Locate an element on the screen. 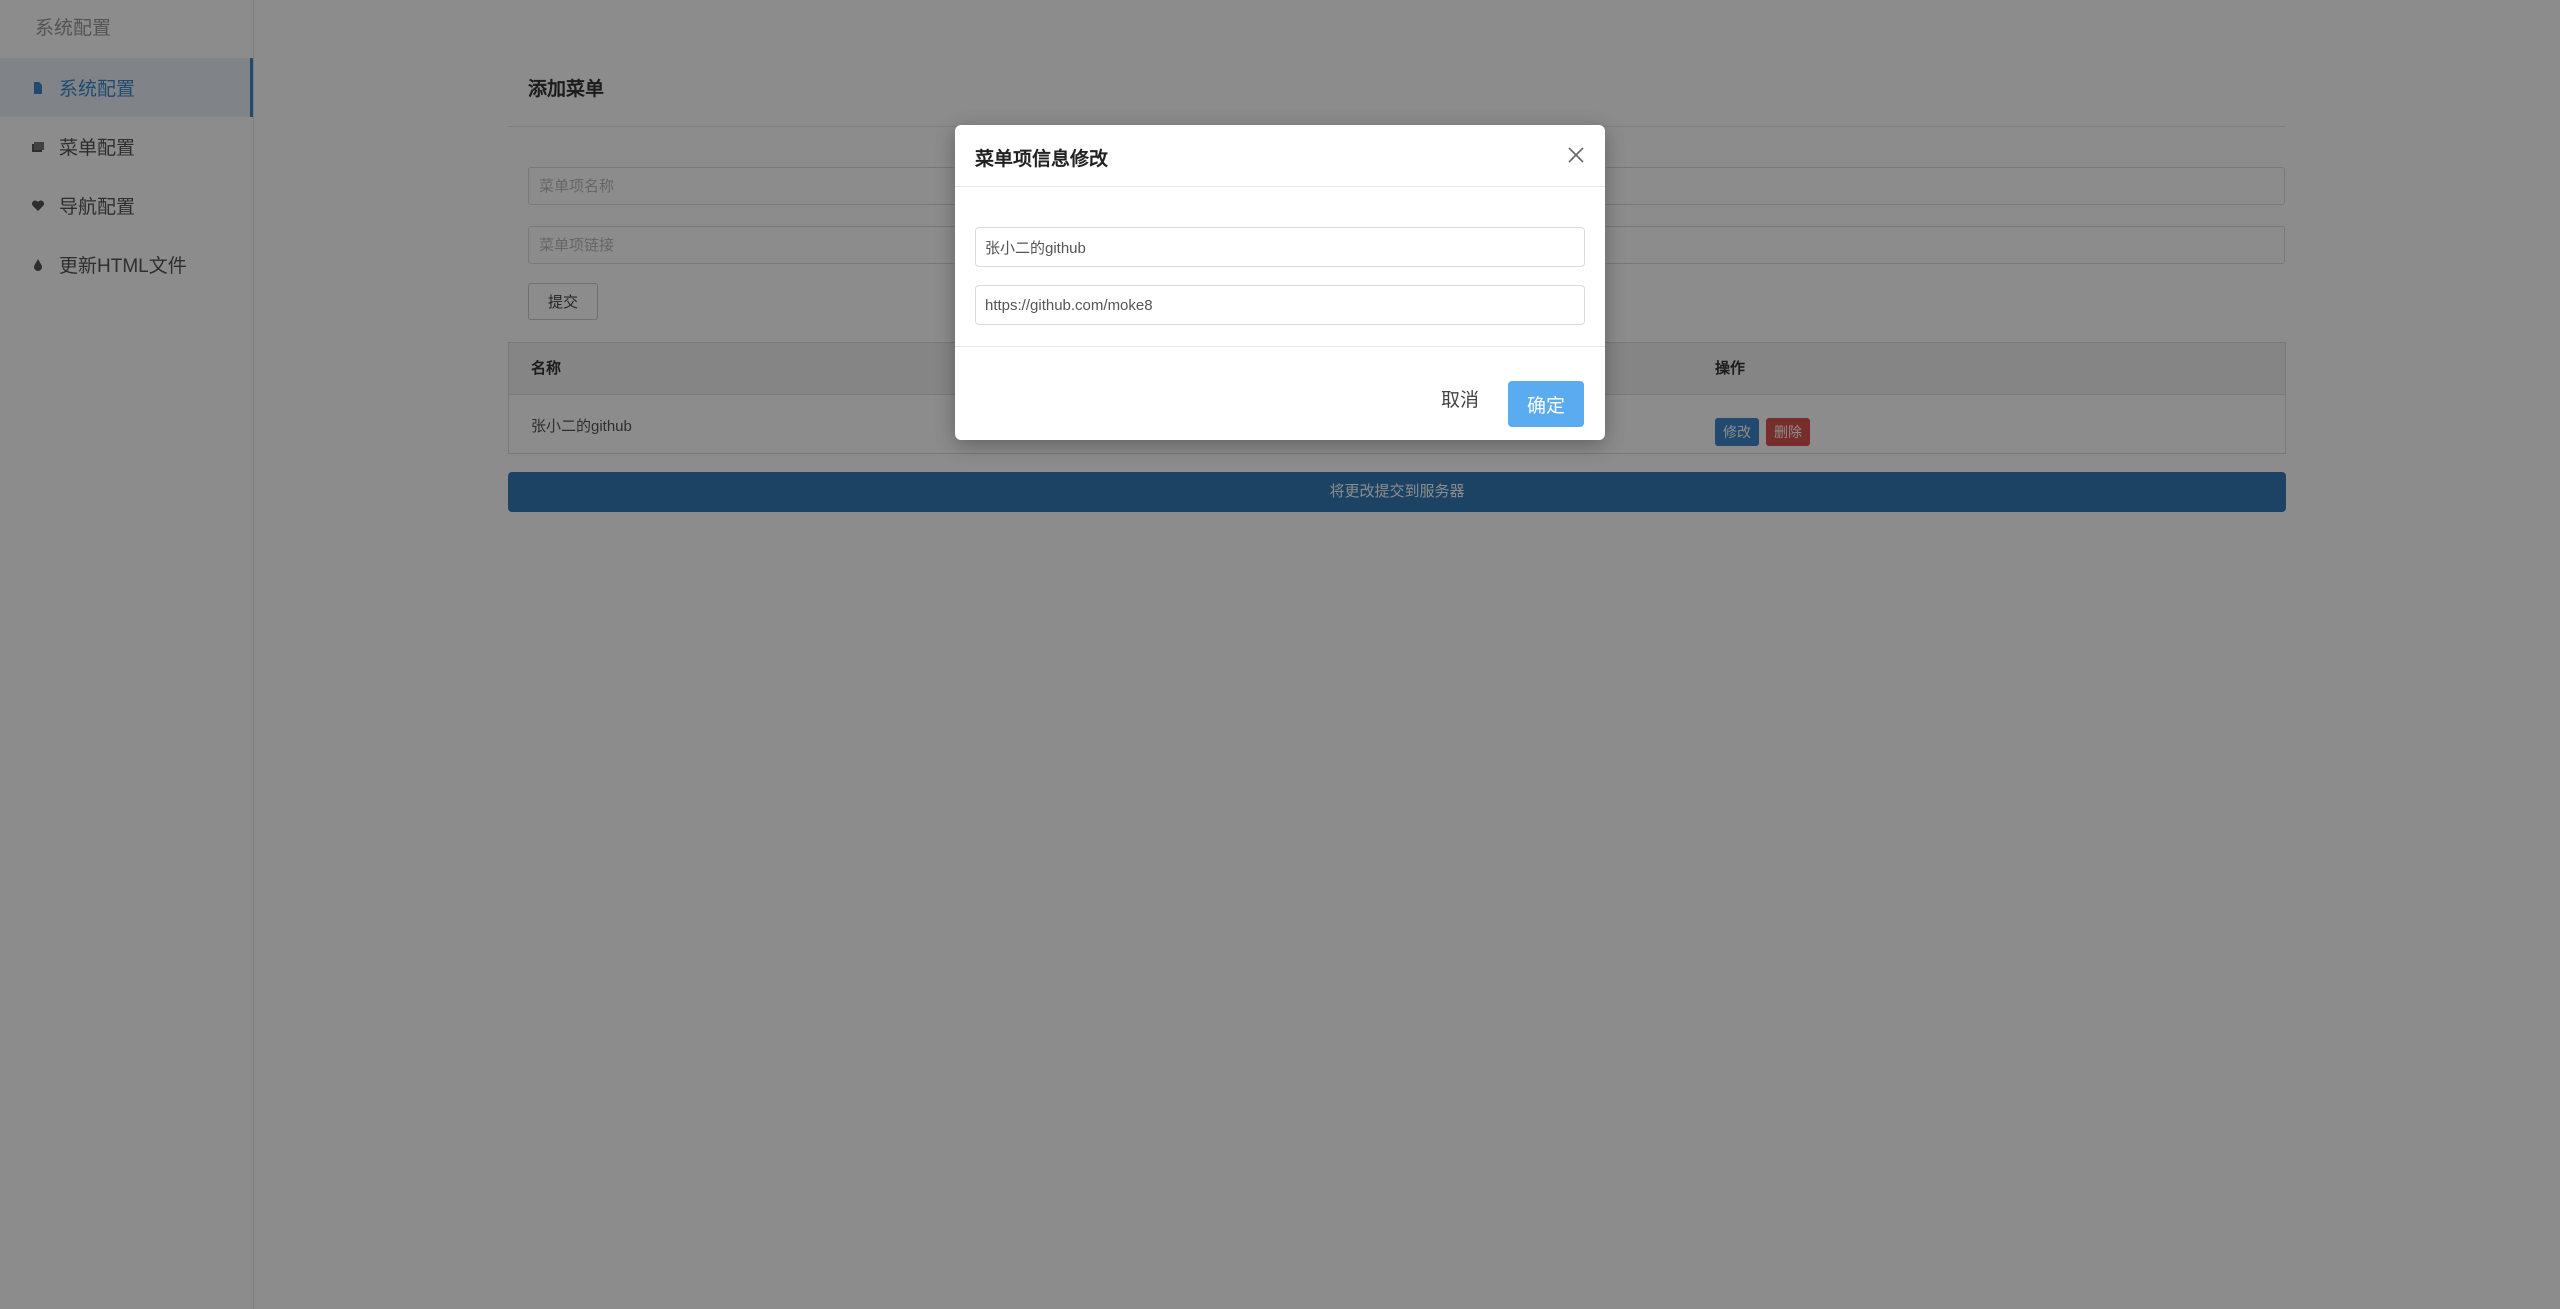 This screenshot has height=1309, width=2560. edit-menu-item-dialog: 菜单项信息修改 取消 确定 is located at coordinates (1280, 282).